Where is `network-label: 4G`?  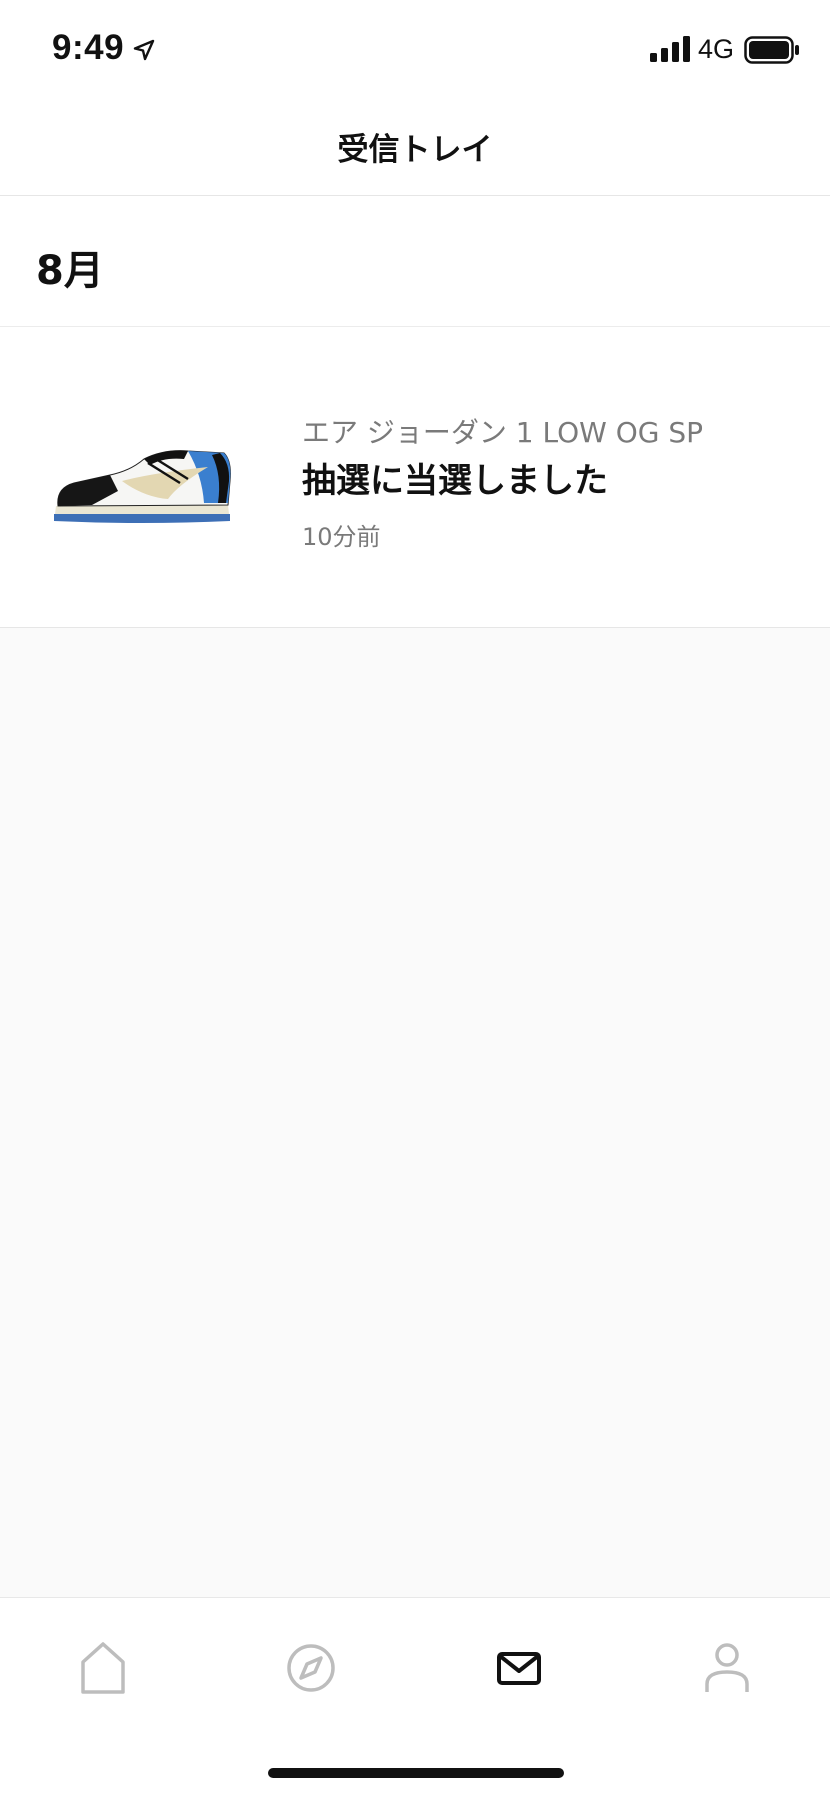
network-label: 4G is located at coordinates (716, 49).